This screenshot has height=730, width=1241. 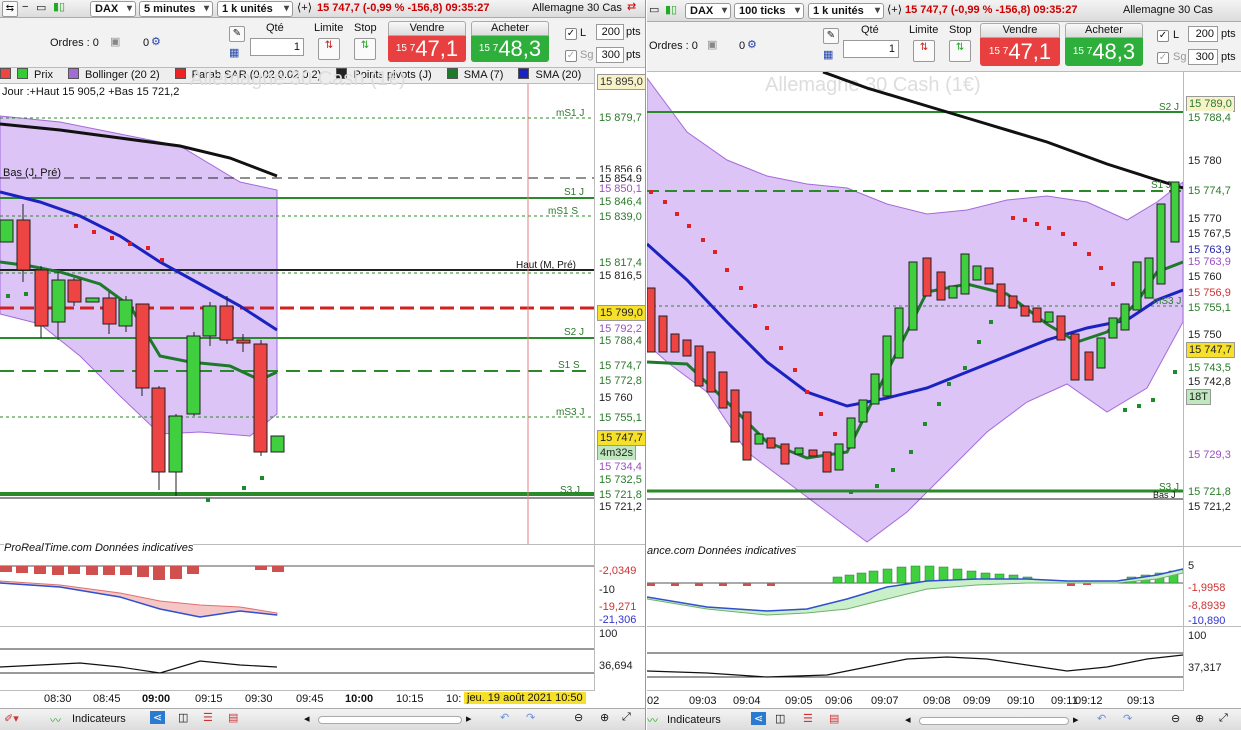 What do you see at coordinates (1209, 368) in the screenshot?
I see `price-tag: 15 743,5` at bounding box center [1209, 368].